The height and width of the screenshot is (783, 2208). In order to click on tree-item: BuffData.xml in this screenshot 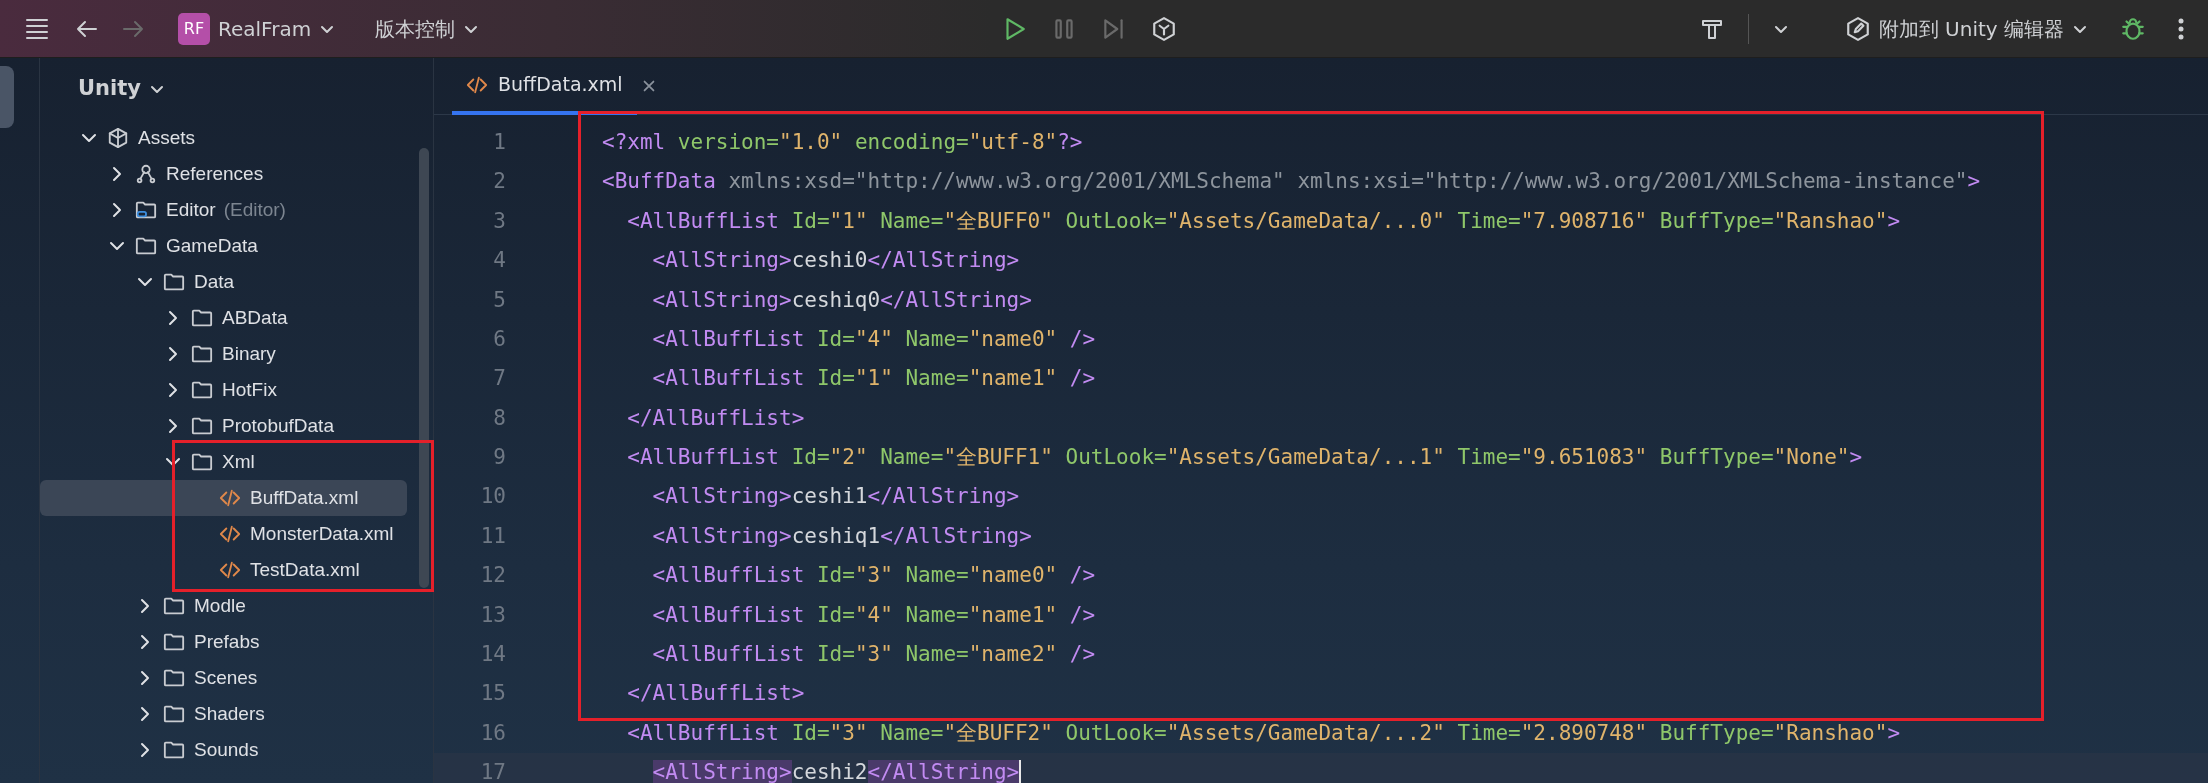, I will do `click(223, 498)`.